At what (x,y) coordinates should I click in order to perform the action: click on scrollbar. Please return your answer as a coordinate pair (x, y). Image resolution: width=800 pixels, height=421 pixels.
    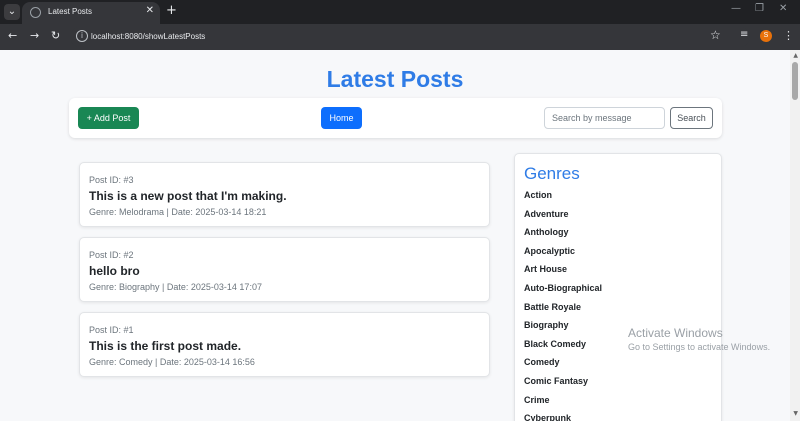
    Looking at the image, I should click on (795, 235).